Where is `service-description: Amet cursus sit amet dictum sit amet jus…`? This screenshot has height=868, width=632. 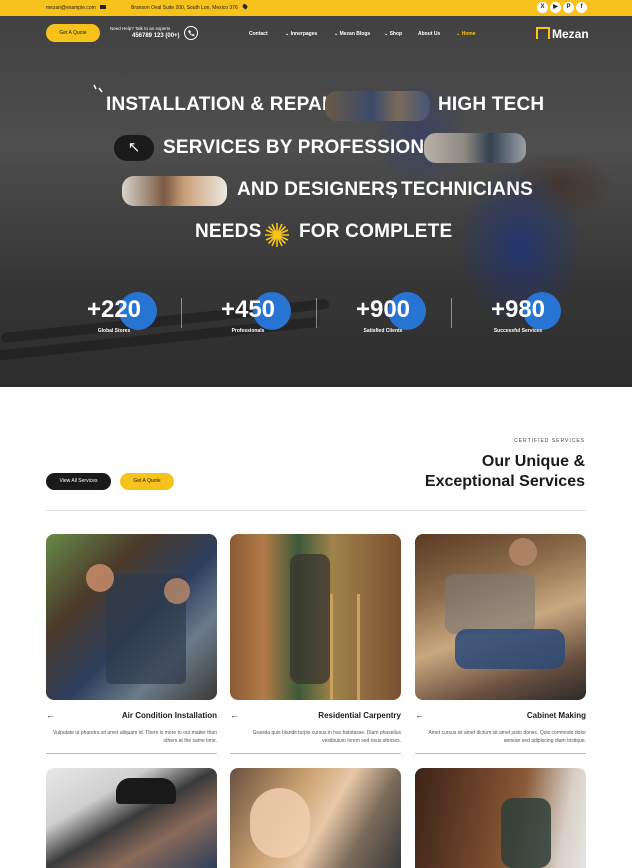
service-description: Amet cursus sit amet dictum sit amet jus… is located at coordinates (507, 737).